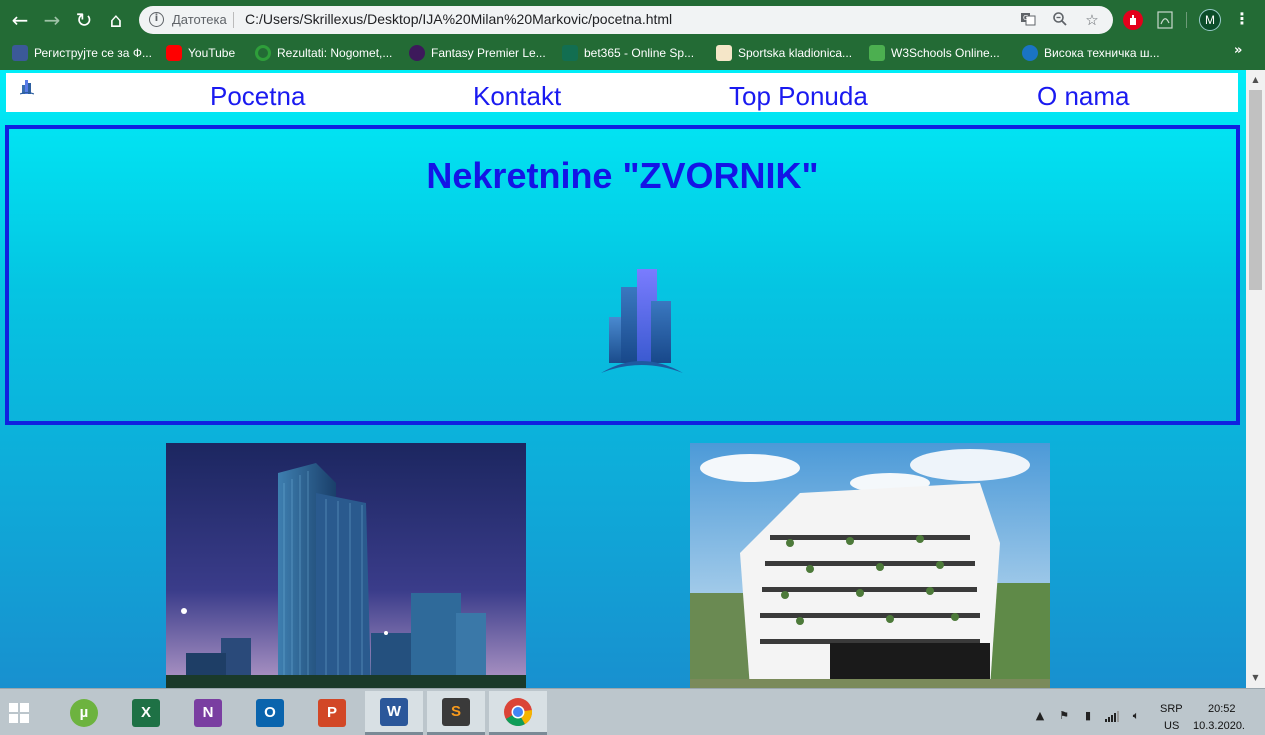 This screenshot has width=1265, height=735. What do you see at coordinates (263, 53) in the screenshot?
I see `rezultati-icon` at bounding box center [263, 53].